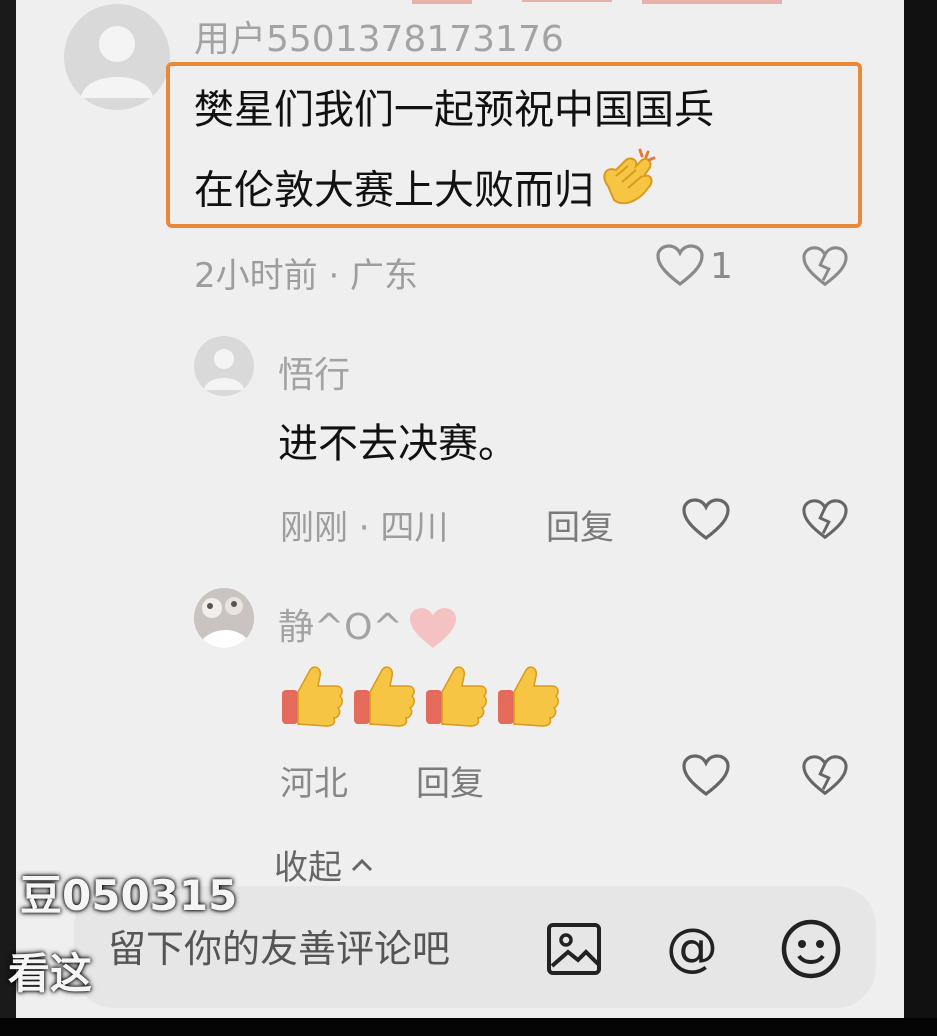 The height and width of the screenshot is (1036, 937). What do you see at coordinates (279, 945) in the screenshot?
I see `comment-input: 留下你的友善评论吧` at bounding box center [279, 945].